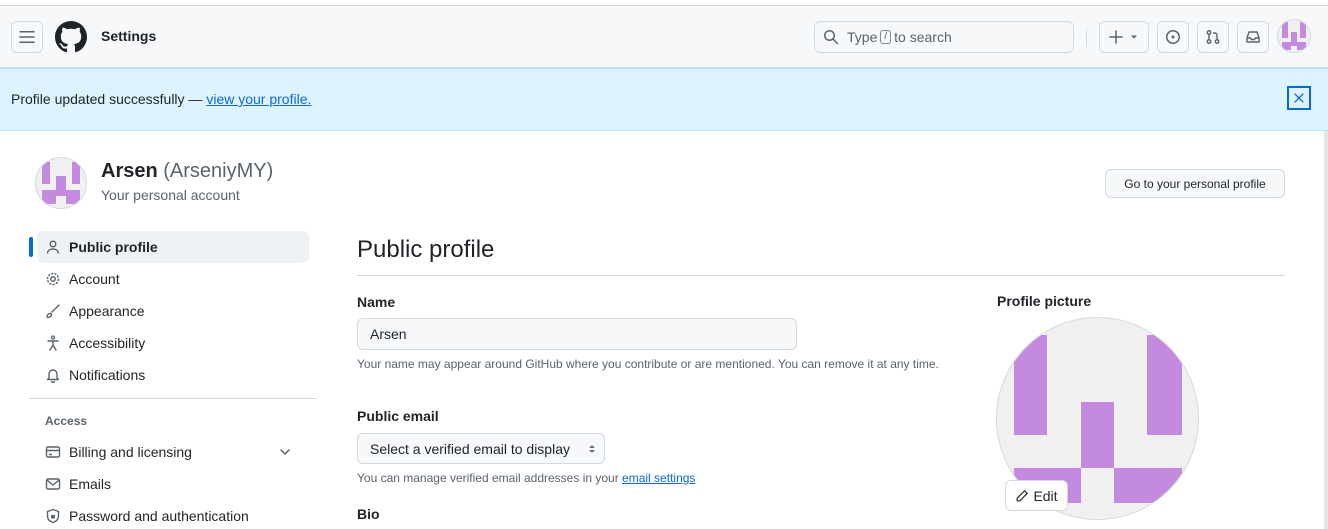 This screenshot has height=529, width=1328. Describe the element at coordinates (159, 516) in the screenshot. I see `sidebar-item-label: Password and authentication` at that location.